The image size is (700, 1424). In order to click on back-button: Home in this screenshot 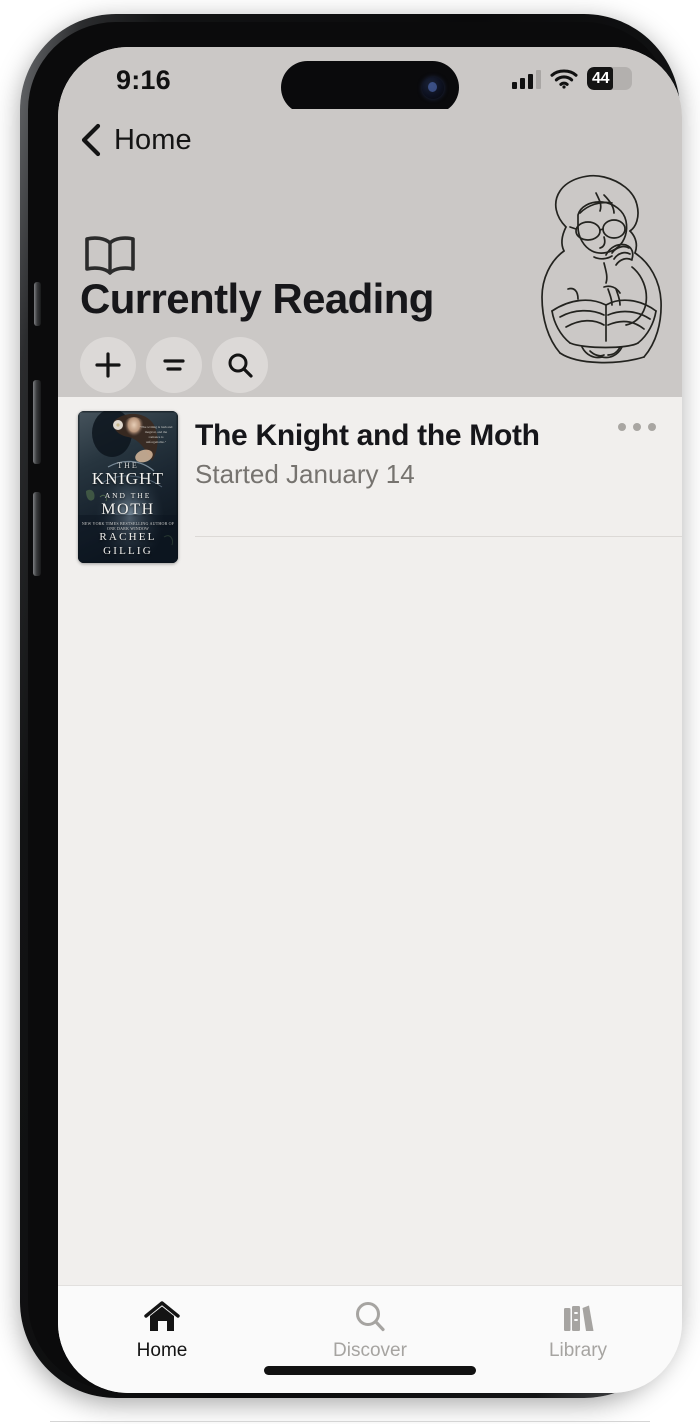, I will do `click(136, 140)`.